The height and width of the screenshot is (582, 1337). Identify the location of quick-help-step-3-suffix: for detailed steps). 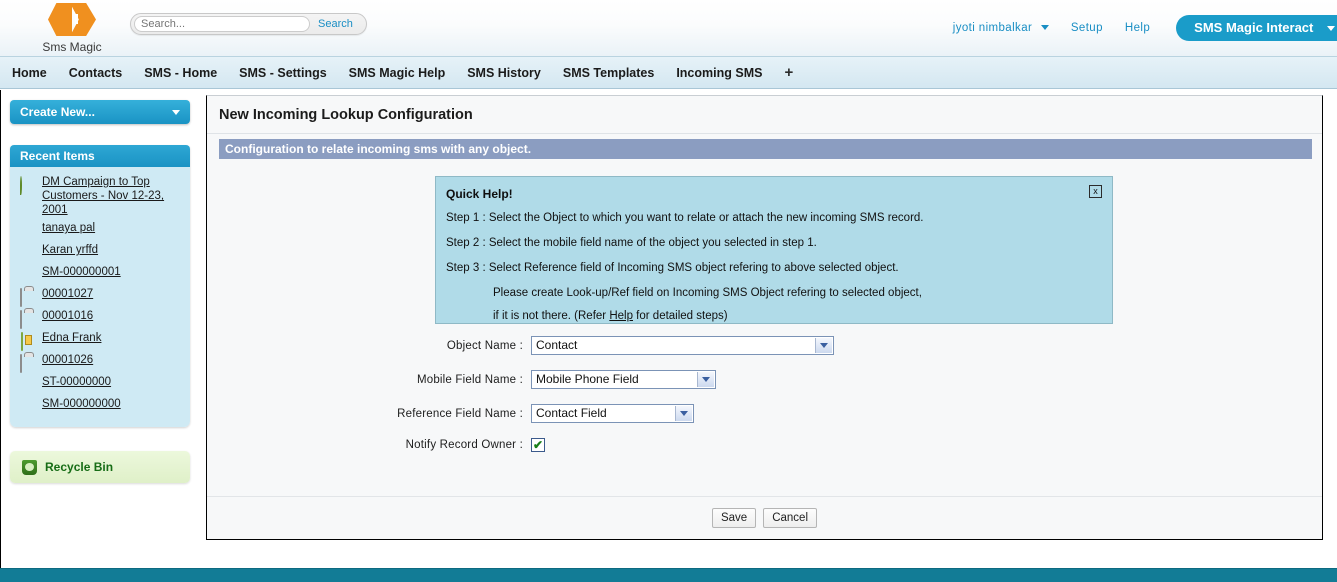
(680, 316).